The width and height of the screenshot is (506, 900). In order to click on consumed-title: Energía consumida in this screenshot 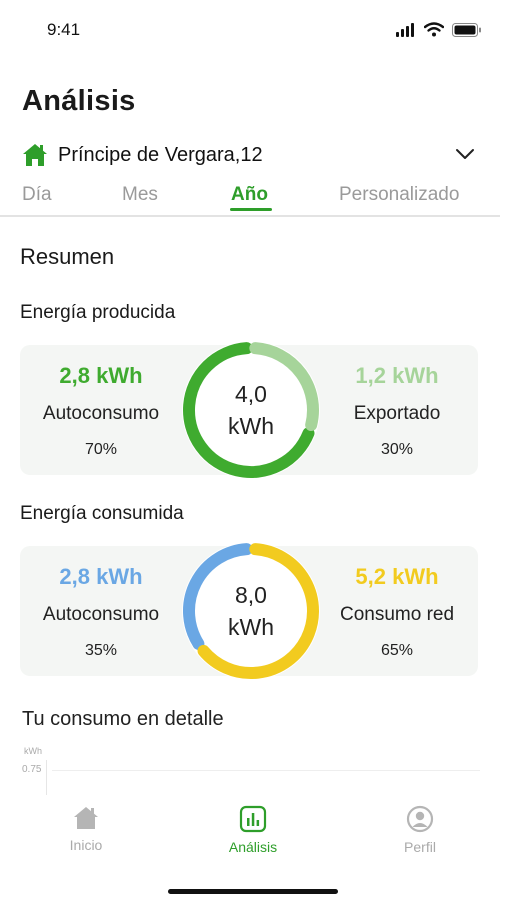, I will do `click(102, 513)`.